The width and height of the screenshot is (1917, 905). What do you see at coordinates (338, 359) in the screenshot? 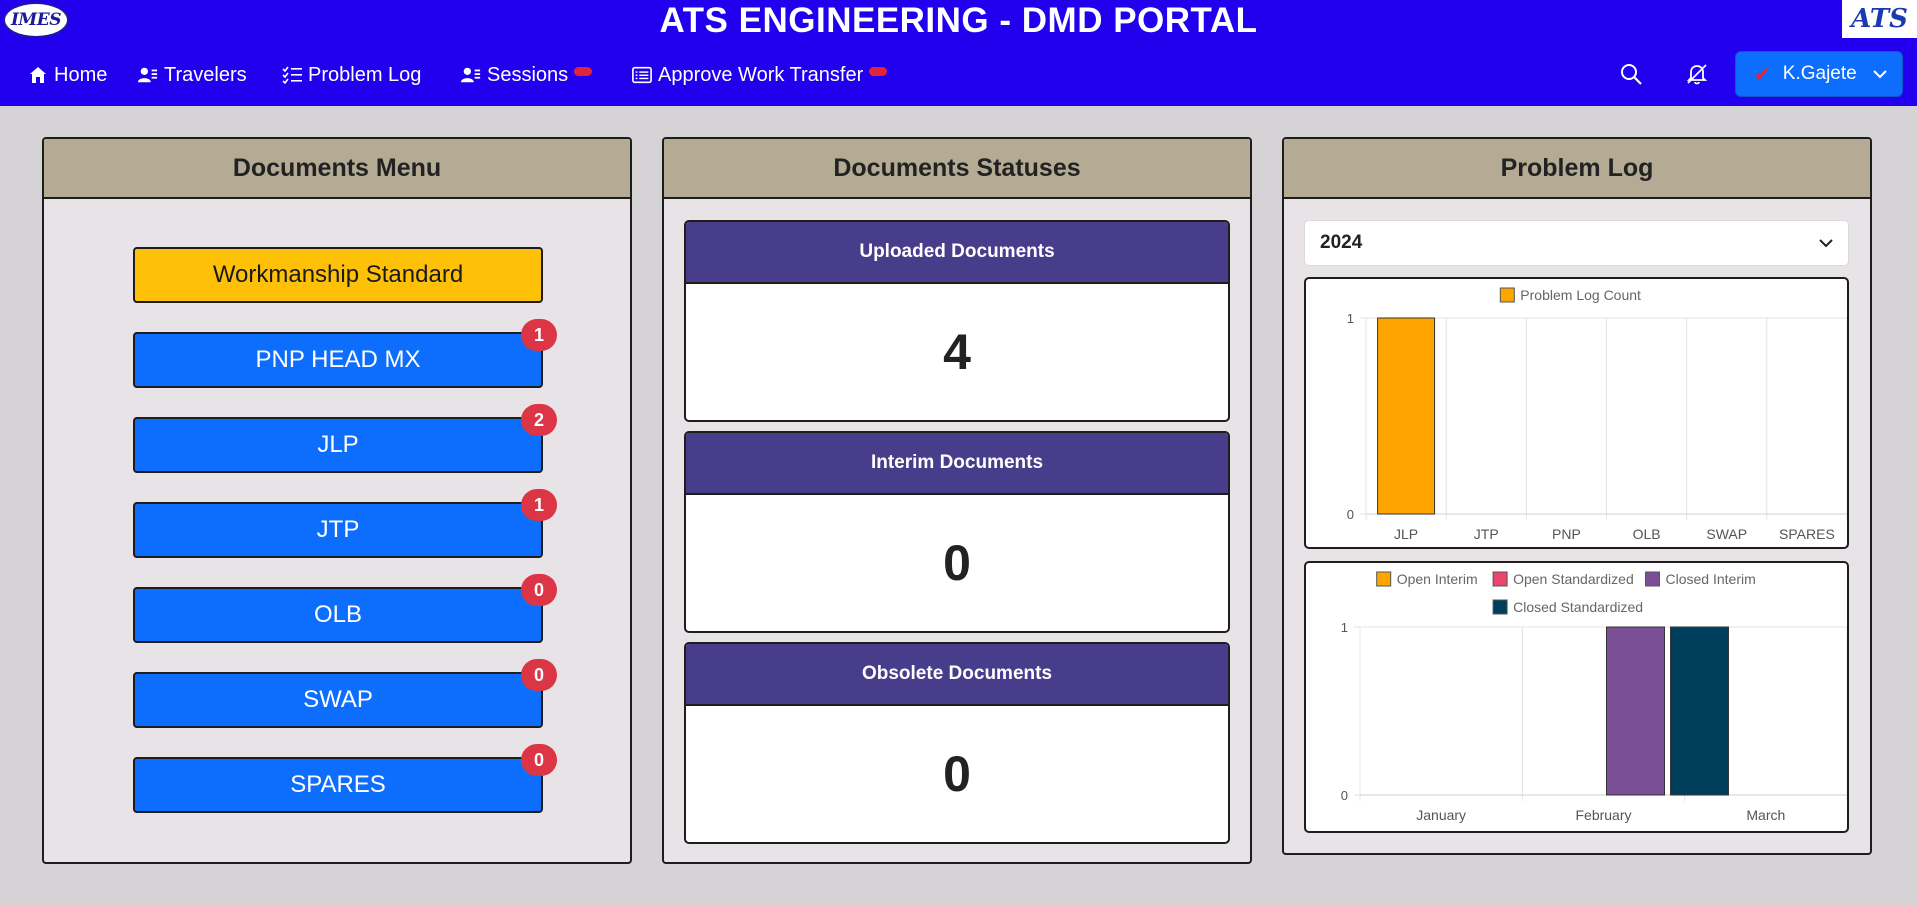
I see `pnp-head-mx-label: PNP HEAD MX` at bounding box center [338, 359].